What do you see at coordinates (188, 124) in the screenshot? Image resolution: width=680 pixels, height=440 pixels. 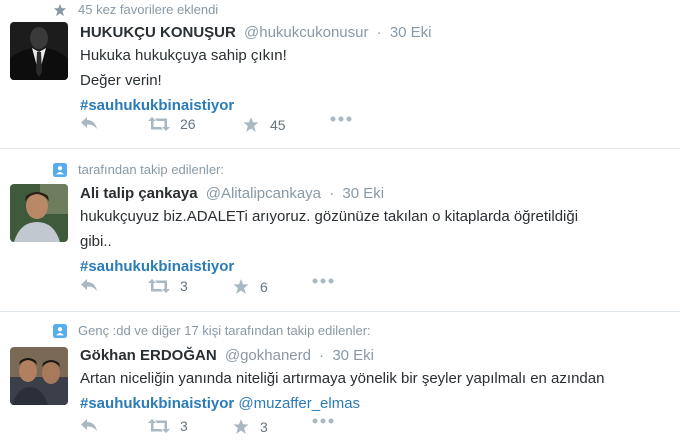 I see `retweet-count: 26` at bounding box center [188, 124].